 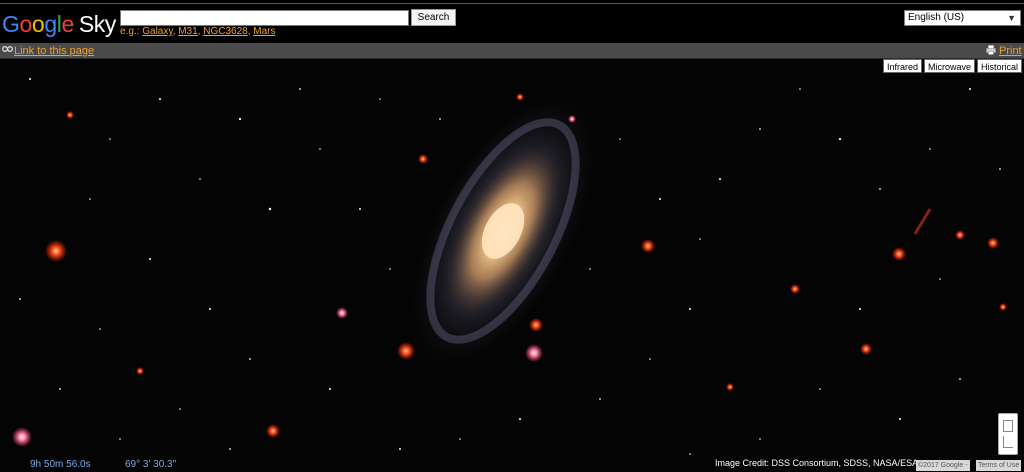 I want to click on layer-button-historical: Historical, so click(x=999, y=66).